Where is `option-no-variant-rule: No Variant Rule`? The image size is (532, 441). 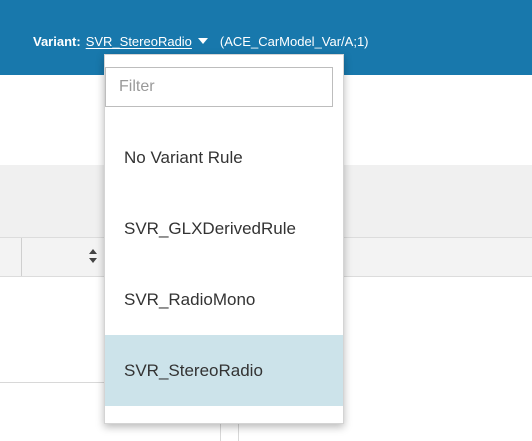 option-no-variant-rule: No Variant Rule is located at coordinates (224, 157).